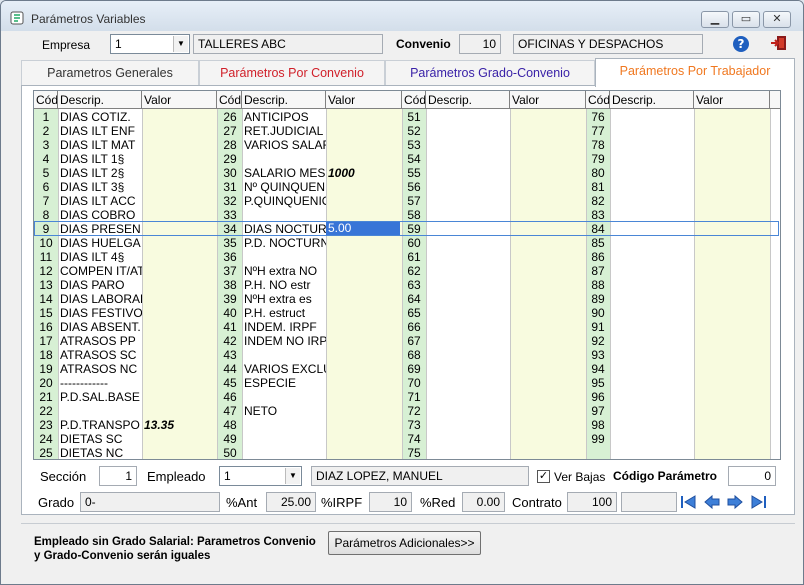  What do you see at coordinates (230, 173) in the screenshot?
I see `param-code-cell: 30` at bounding box center [230, 173].